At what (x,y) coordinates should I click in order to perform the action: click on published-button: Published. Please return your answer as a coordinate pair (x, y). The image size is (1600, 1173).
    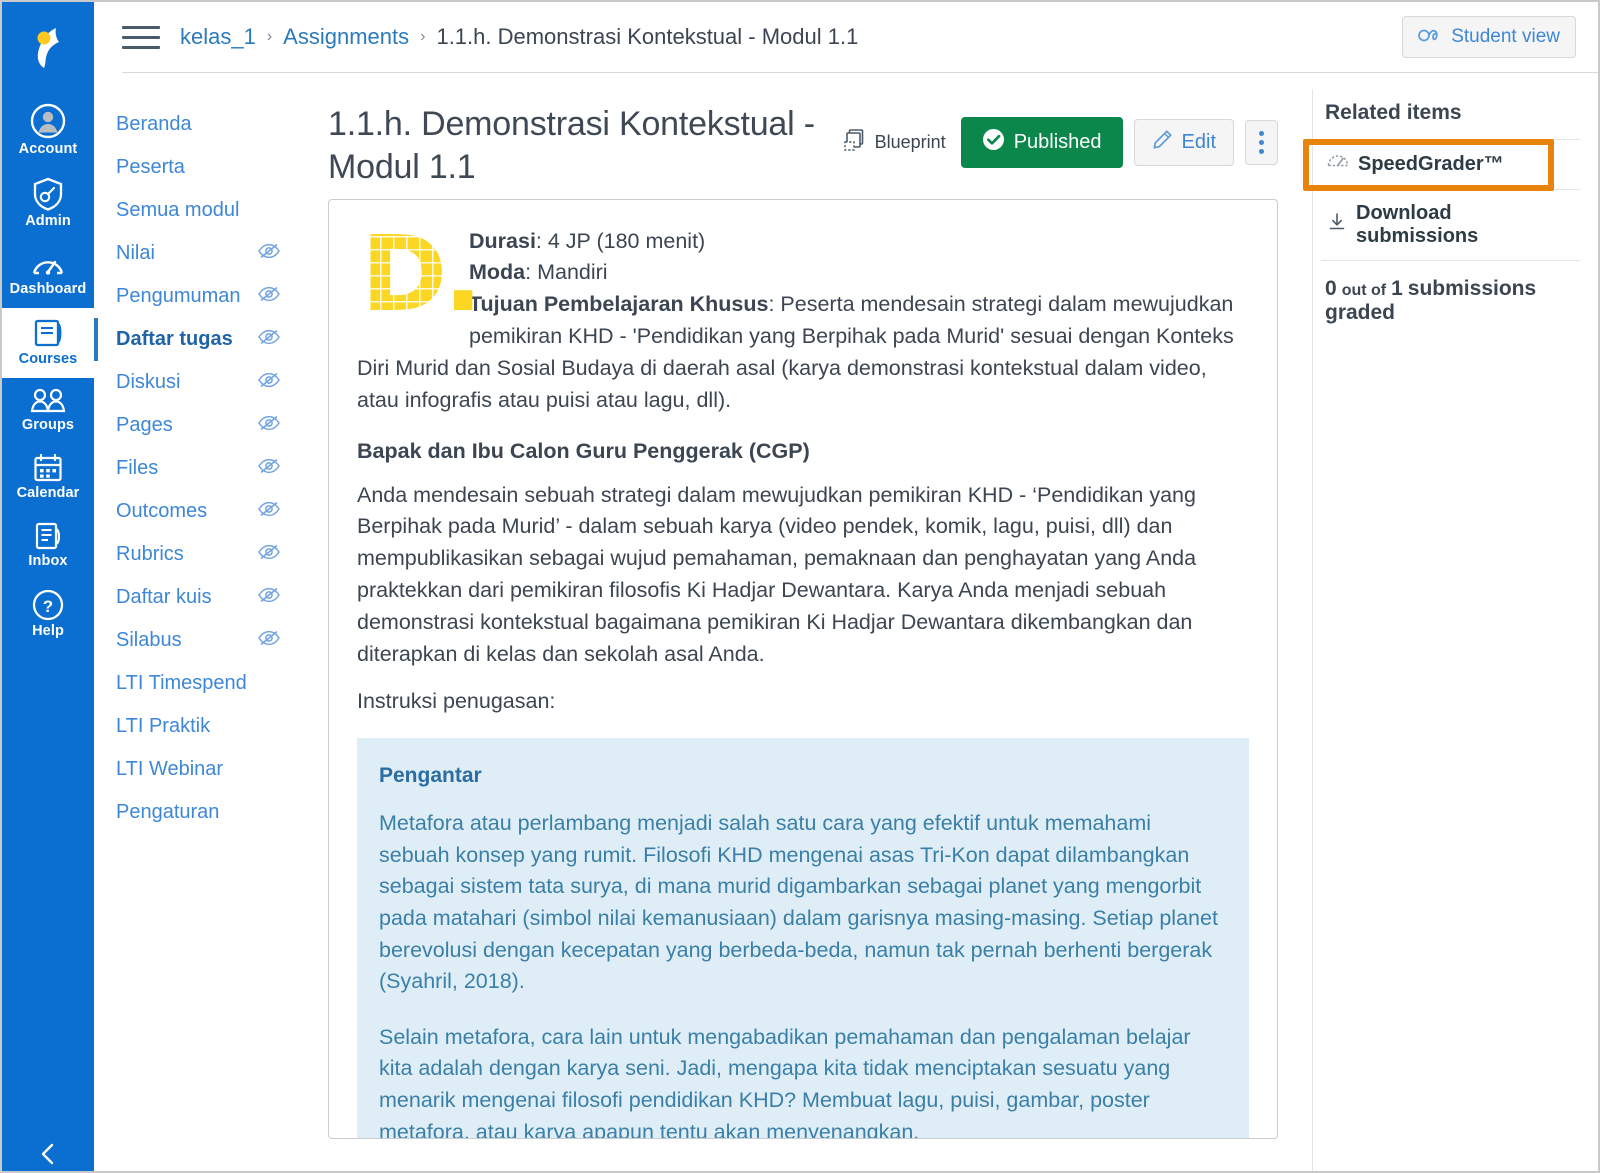
    Looking at the image, I should click on (1041, 142).